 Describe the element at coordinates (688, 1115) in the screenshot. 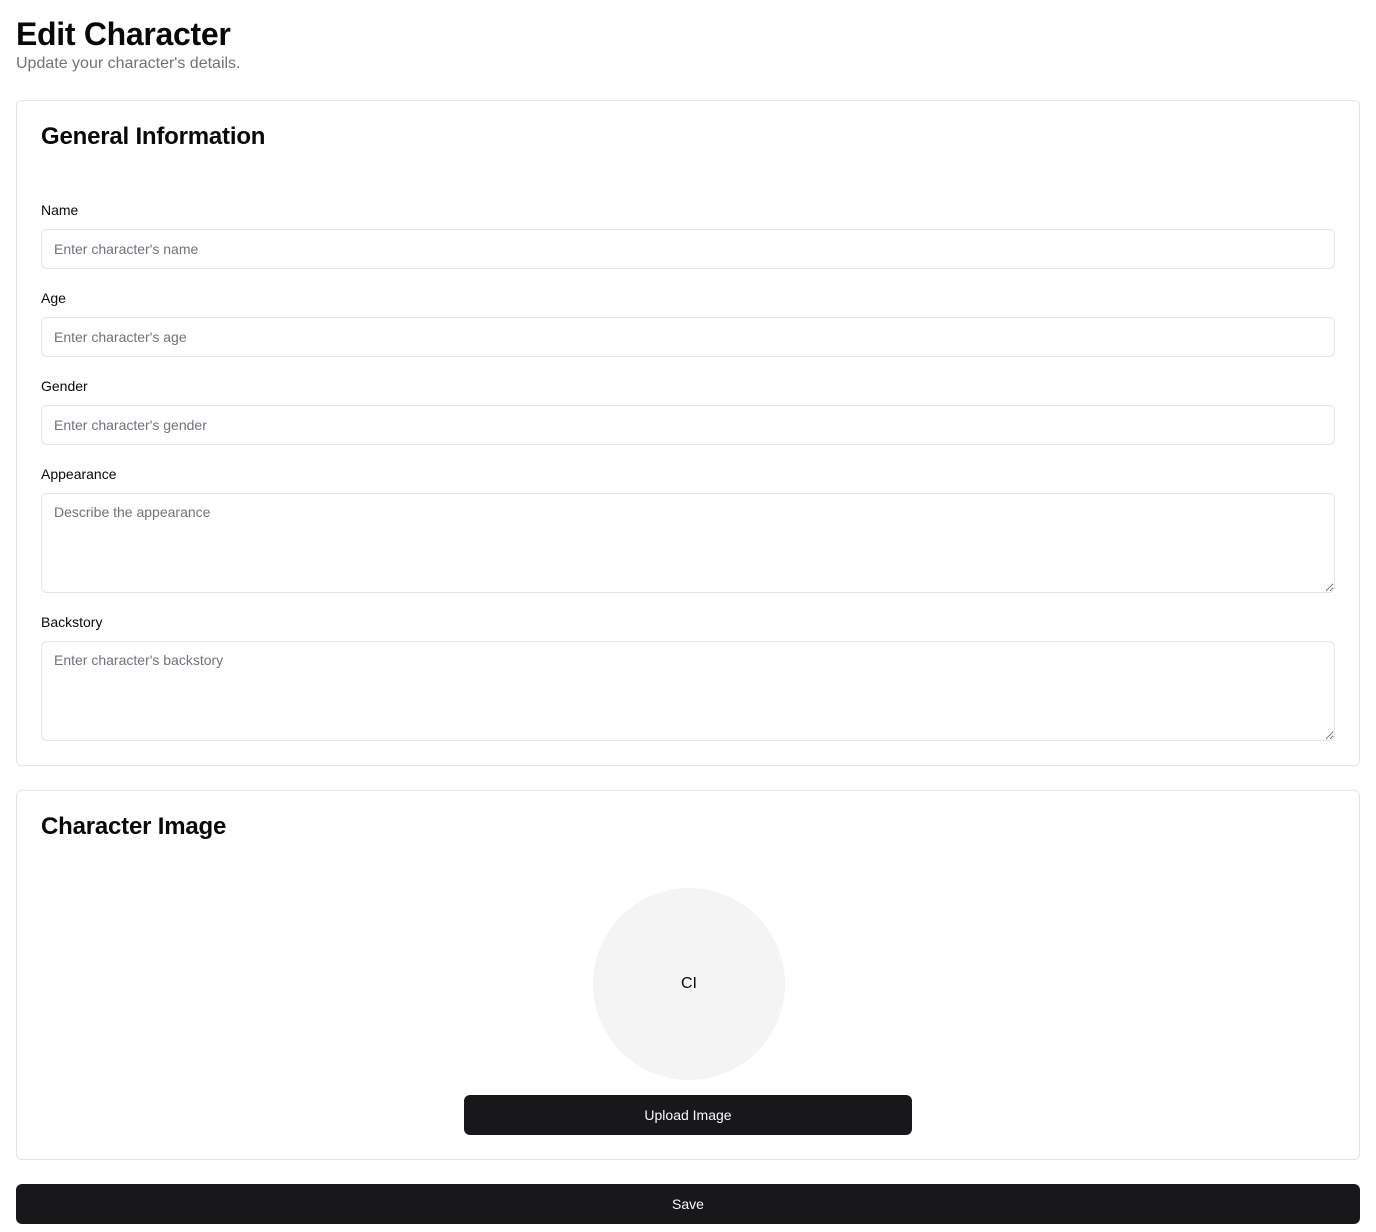

I see `upload-image-button: Upload Image` at that location.